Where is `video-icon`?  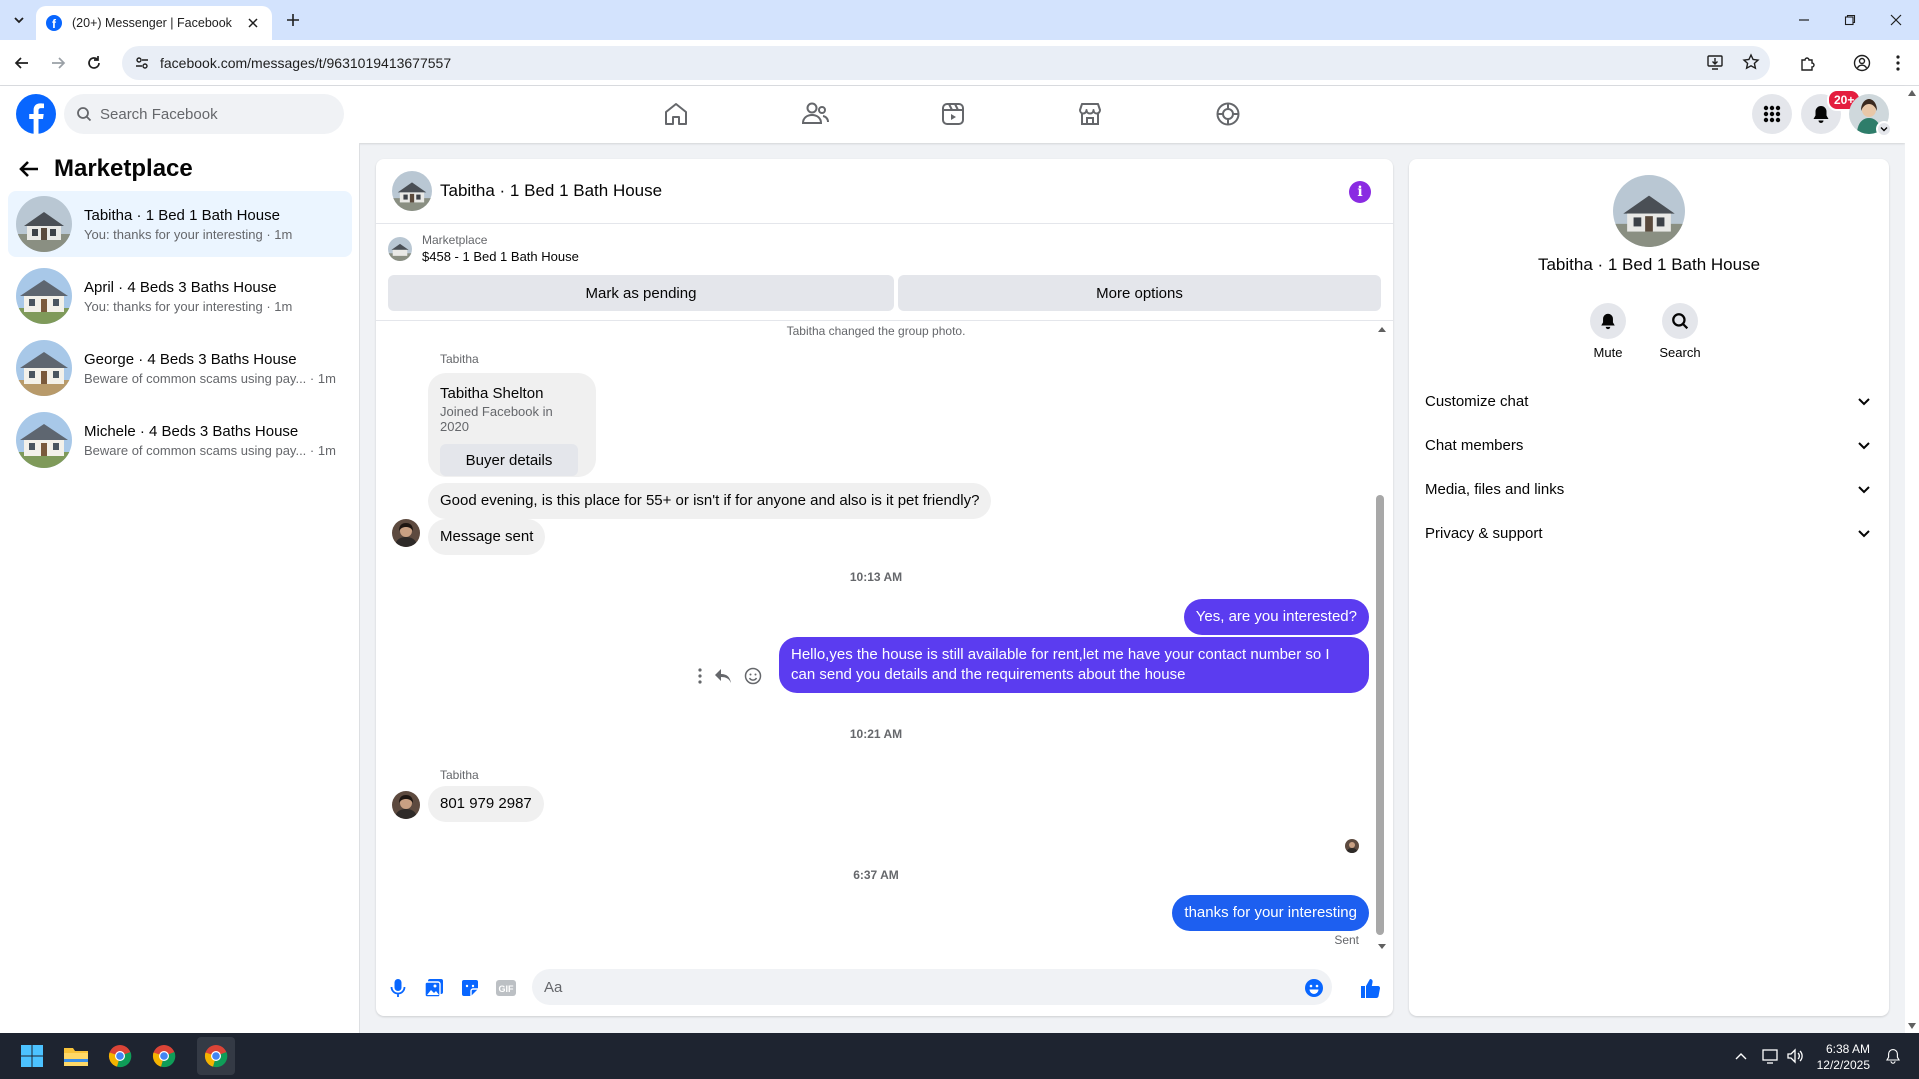
video-icon is located at coordinates (953, 114).